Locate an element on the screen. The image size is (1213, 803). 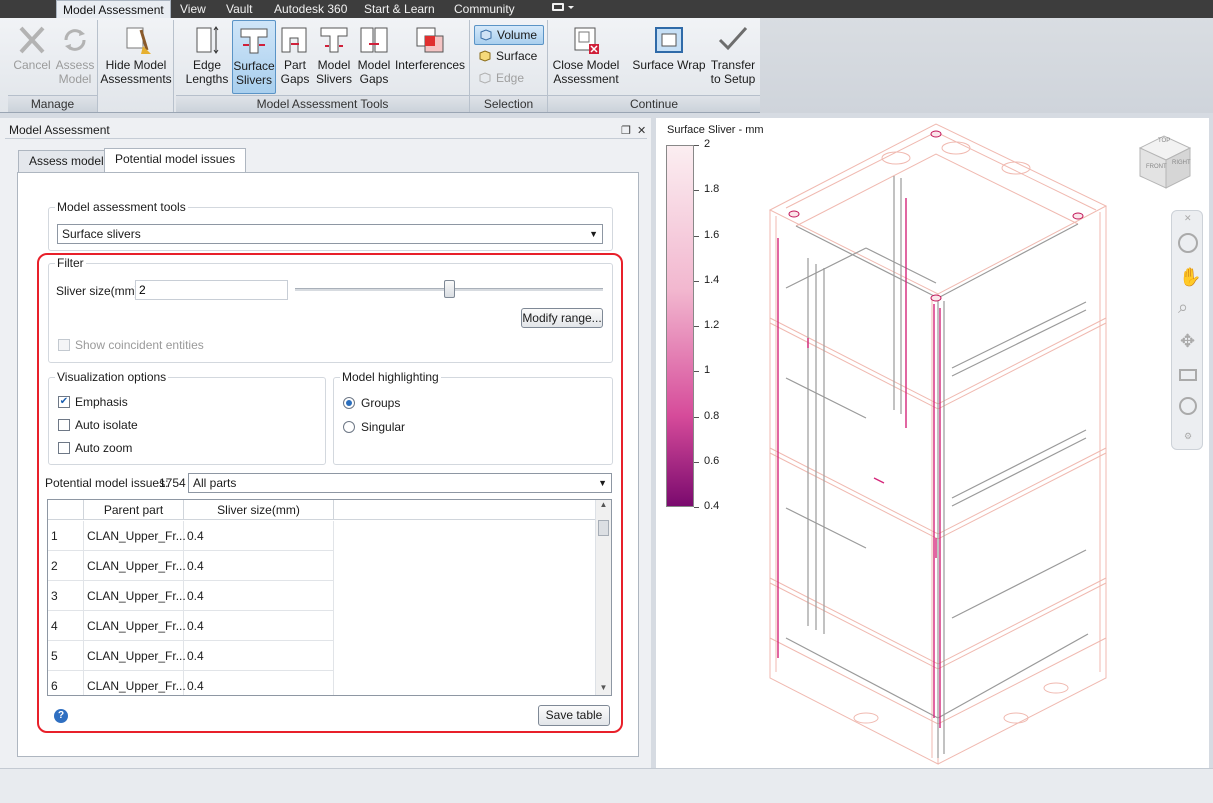
refresh-icon is located at coordinates (75, 40).